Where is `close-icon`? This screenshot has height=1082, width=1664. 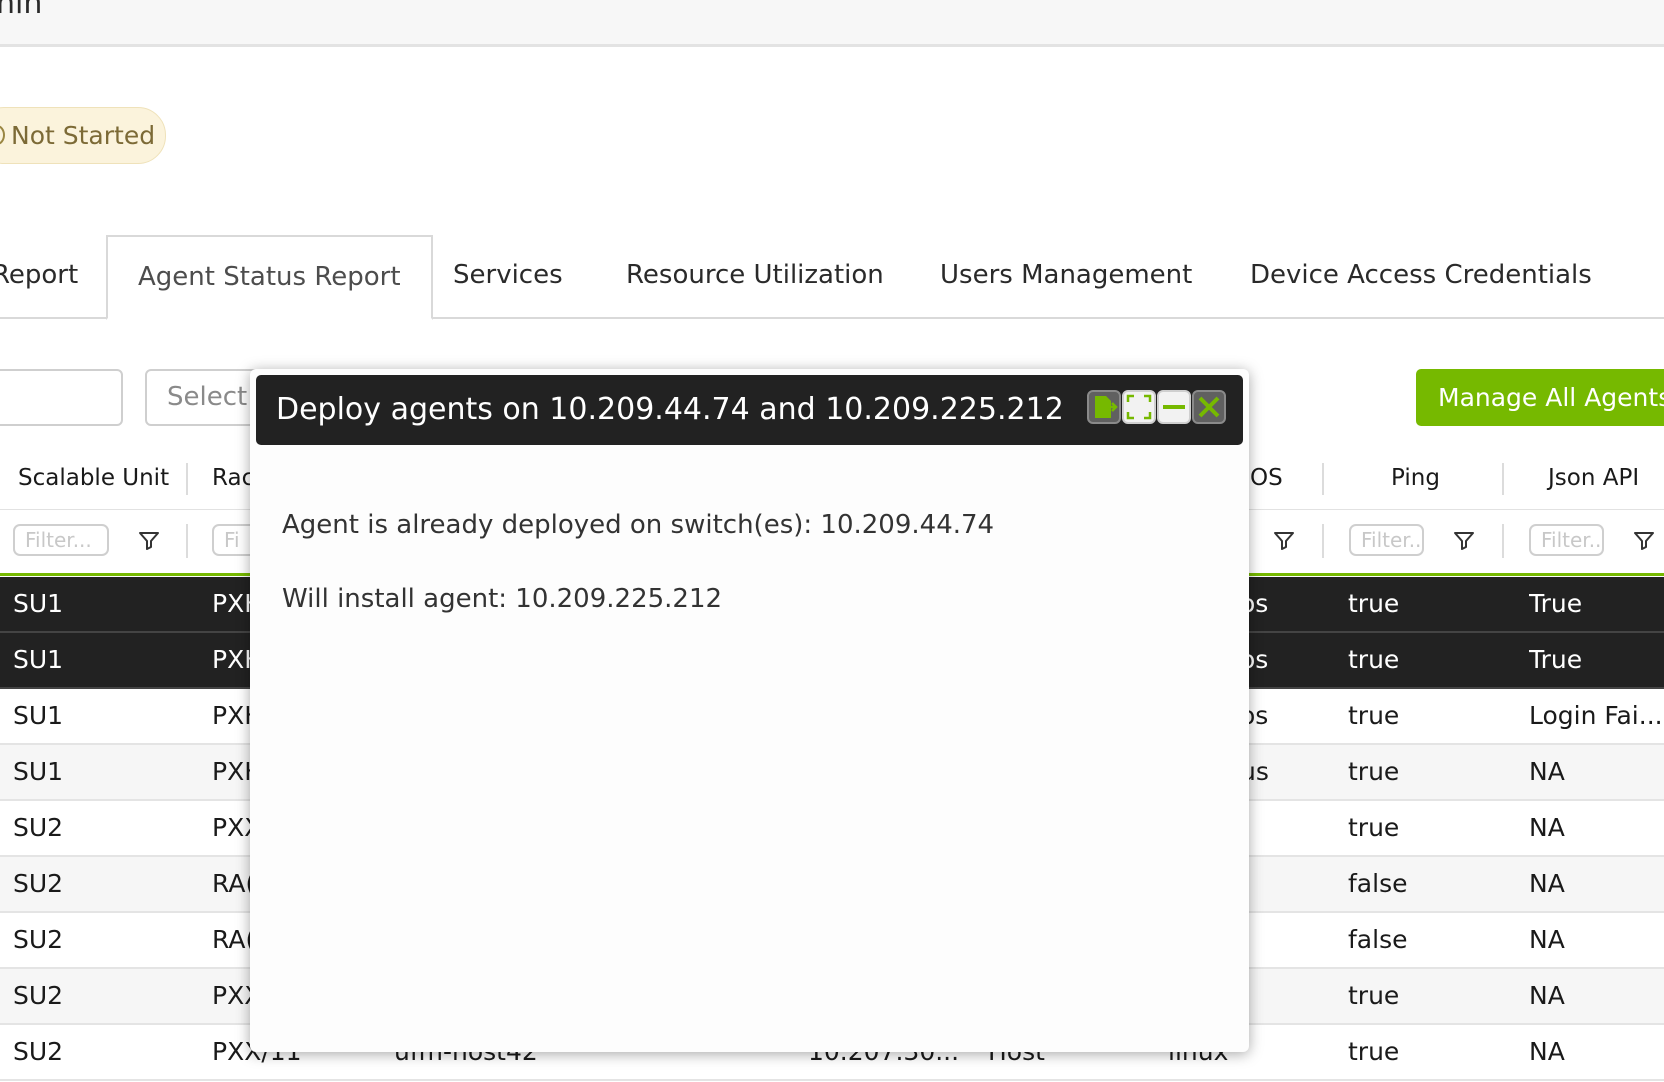
close-icon is located at coordinates (1209, 407).